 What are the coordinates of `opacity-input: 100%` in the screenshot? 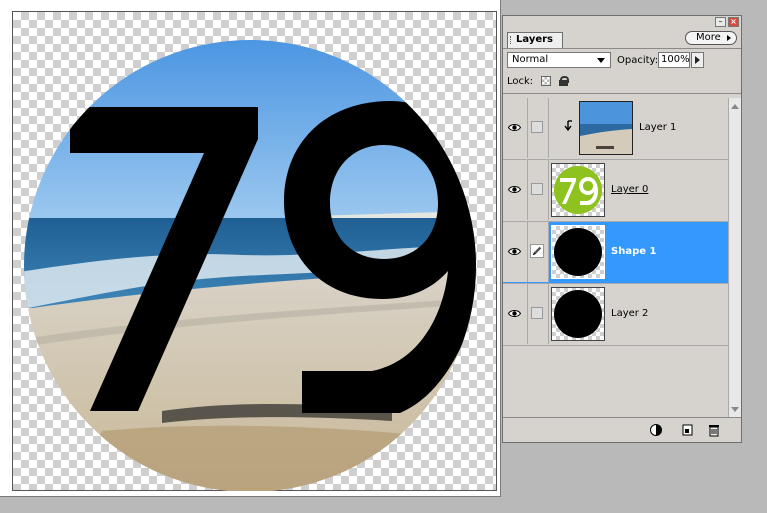 It's located at (674, 60).